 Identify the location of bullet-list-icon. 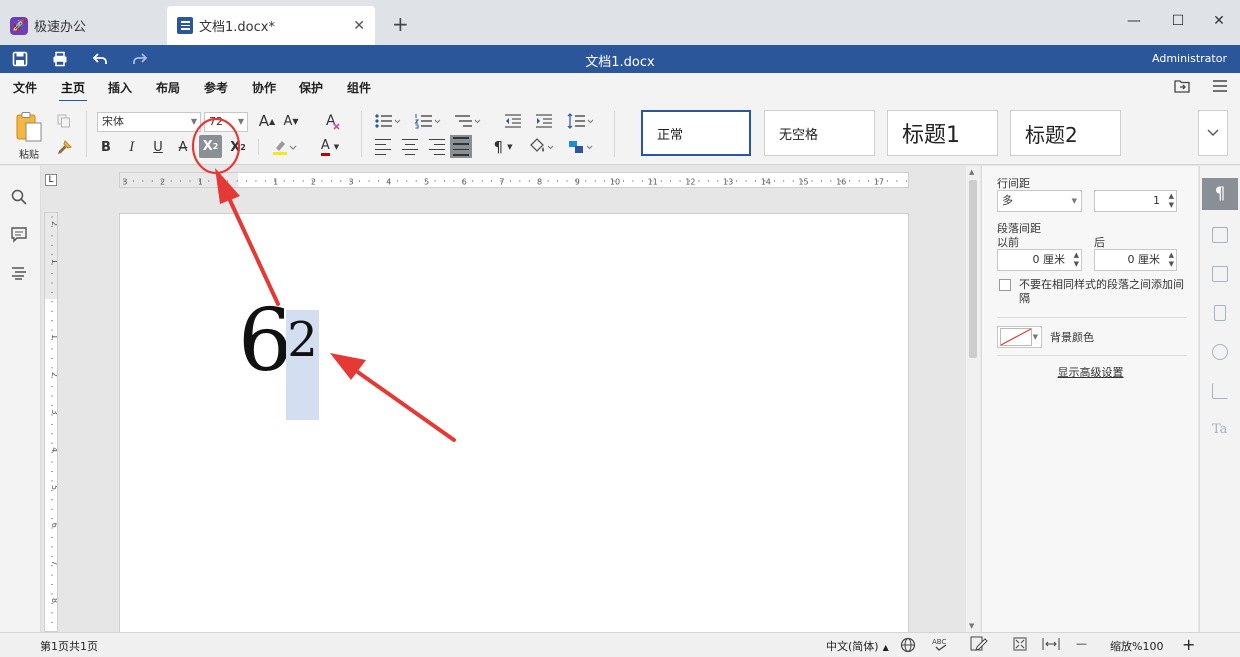
(388, 121).